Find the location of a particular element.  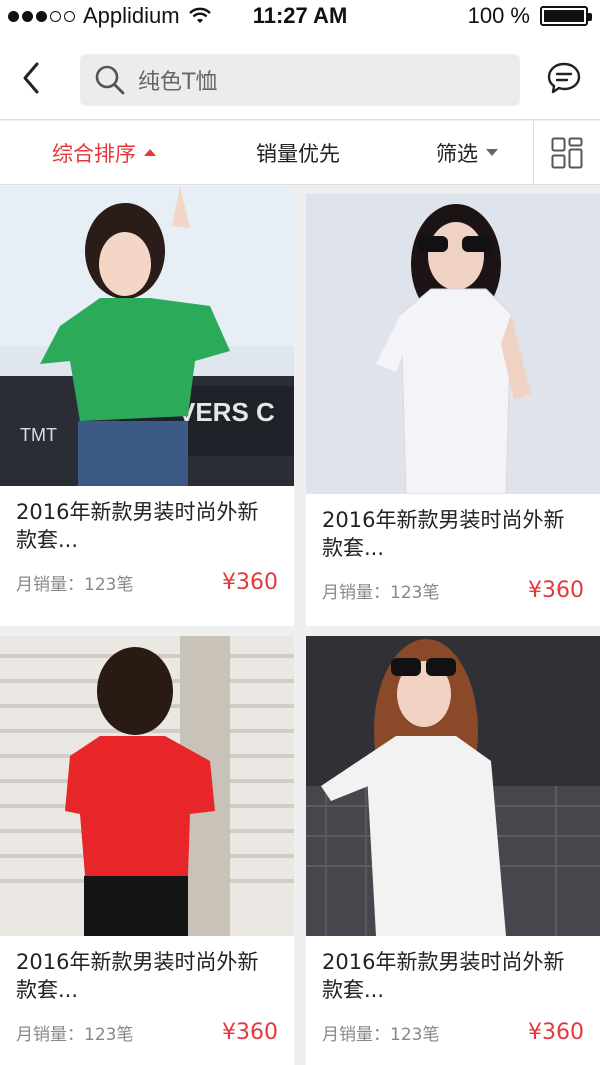

dropdown-arrow-icon is located at coordinates (492, 152).